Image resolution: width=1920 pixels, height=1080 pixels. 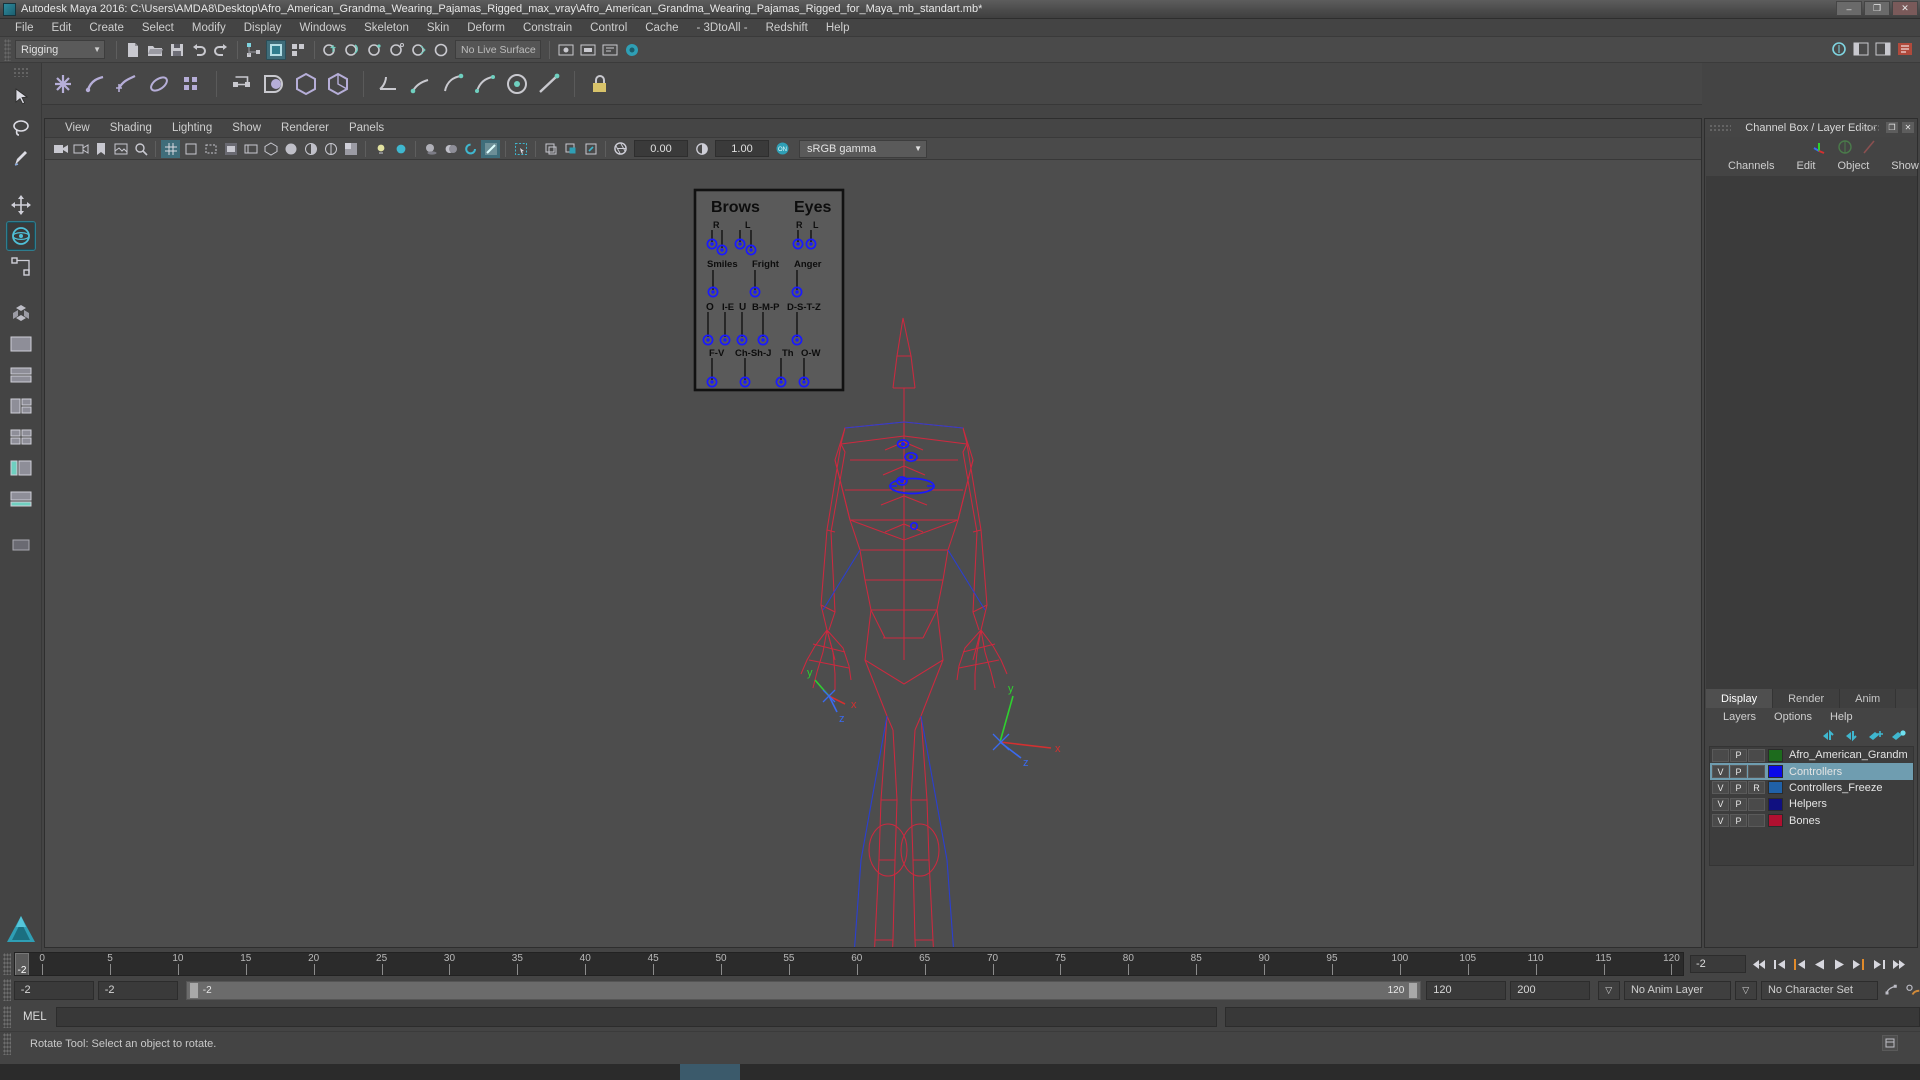 I want to click on go-to-end-icon, so click(x=1899, y=964).